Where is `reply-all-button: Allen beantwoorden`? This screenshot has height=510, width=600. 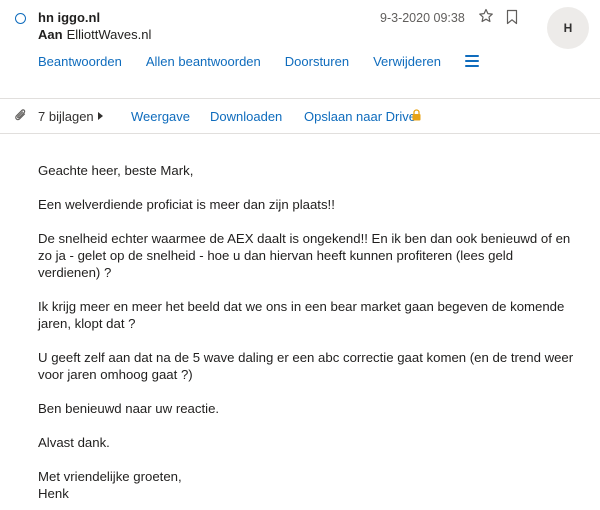
reply-all-button: Allen beantwoorden is located at coordinates (203, 61).